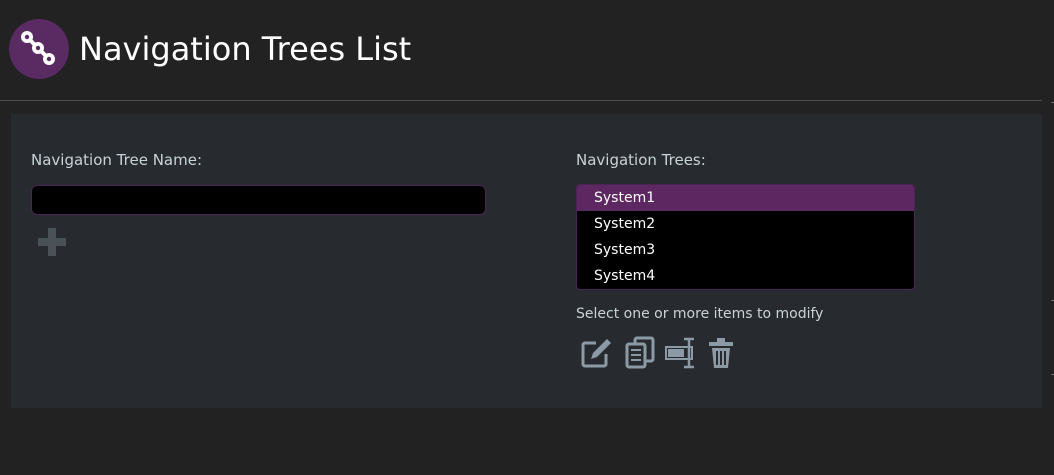 The image size is (1054, 475). Describe the element at coordinates (745, 198) in the screenshot. I see `list-item-system1: System1` at that location.